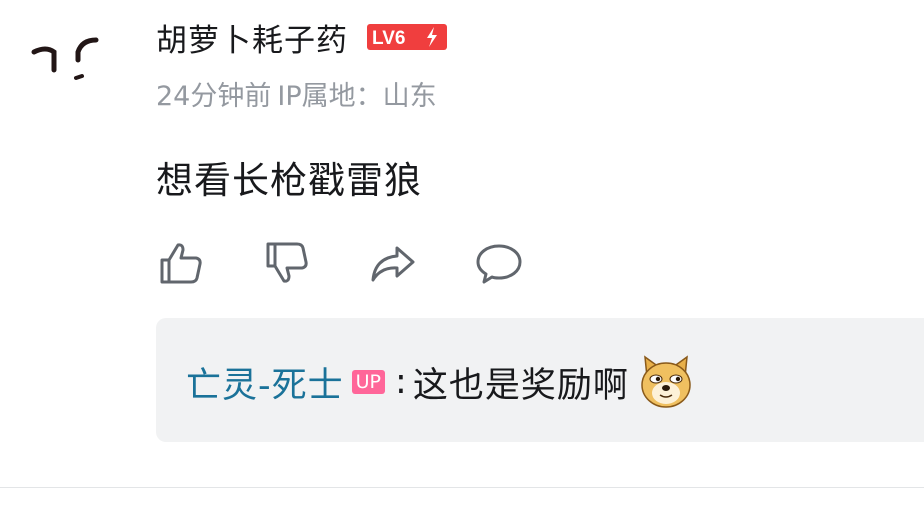  I want to click on comment-meta: 24分钟前 IP属地：山东, so click(296, 93).